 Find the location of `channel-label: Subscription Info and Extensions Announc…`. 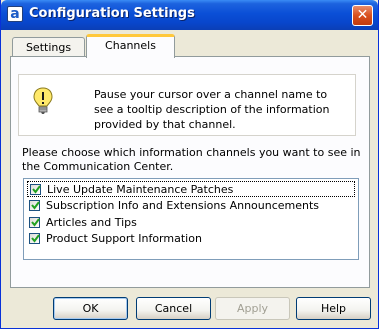

channel-label: Subscription Info and Extensions Announc… is located at coordinates (183, 205).